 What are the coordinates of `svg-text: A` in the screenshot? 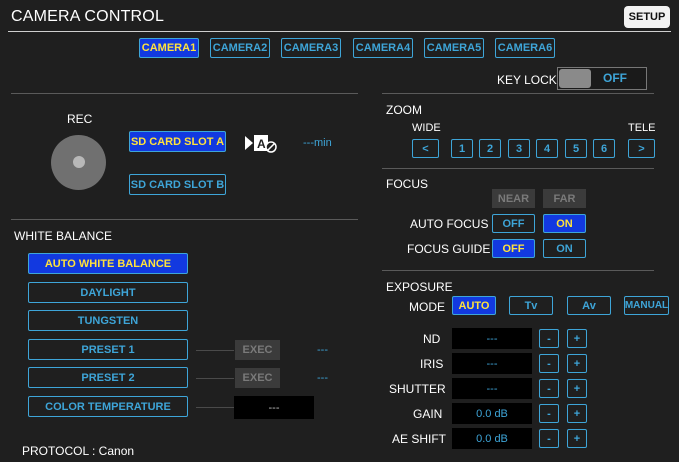 It's located at (261, 144).